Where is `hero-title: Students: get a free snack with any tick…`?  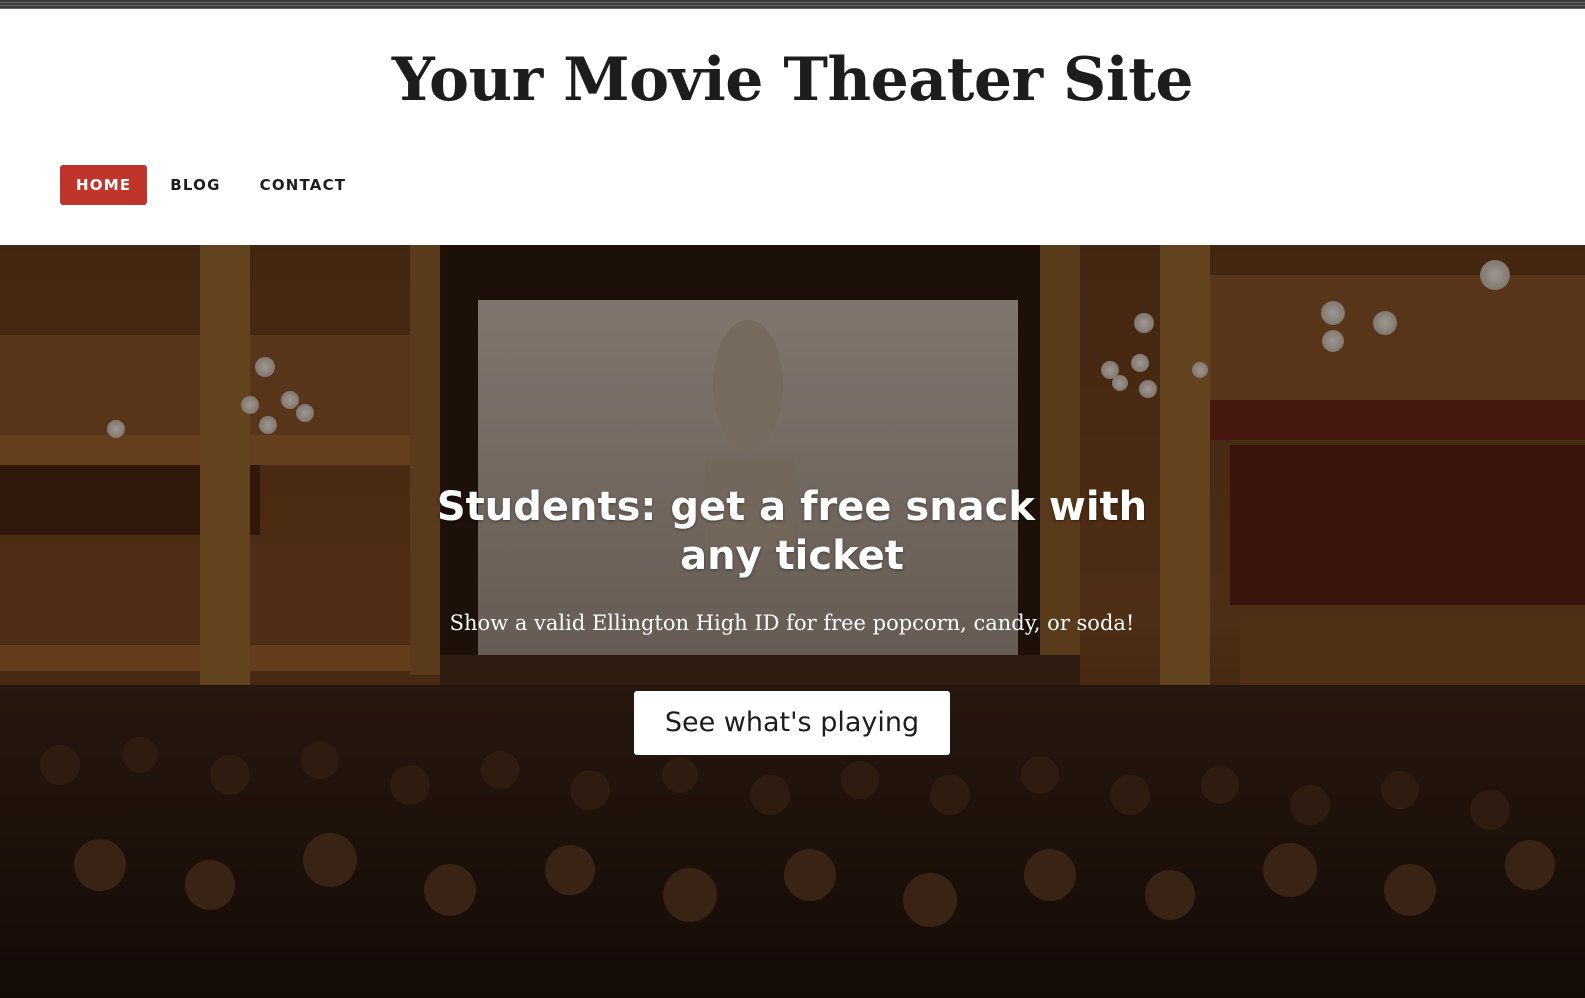 hero-title: Students: get a free snack with any tick… is located at coordinates (792, 531).